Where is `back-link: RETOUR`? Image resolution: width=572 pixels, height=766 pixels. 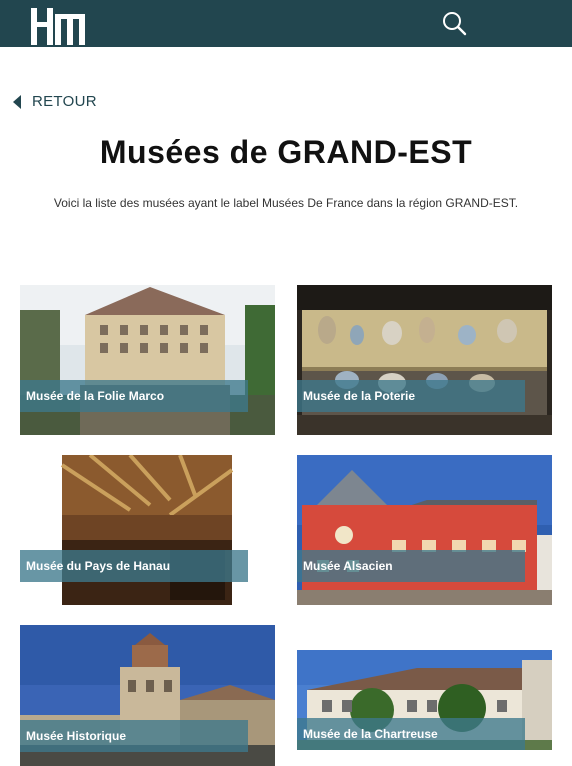 back-link: RETOUR is located at coordinates (54, 101).